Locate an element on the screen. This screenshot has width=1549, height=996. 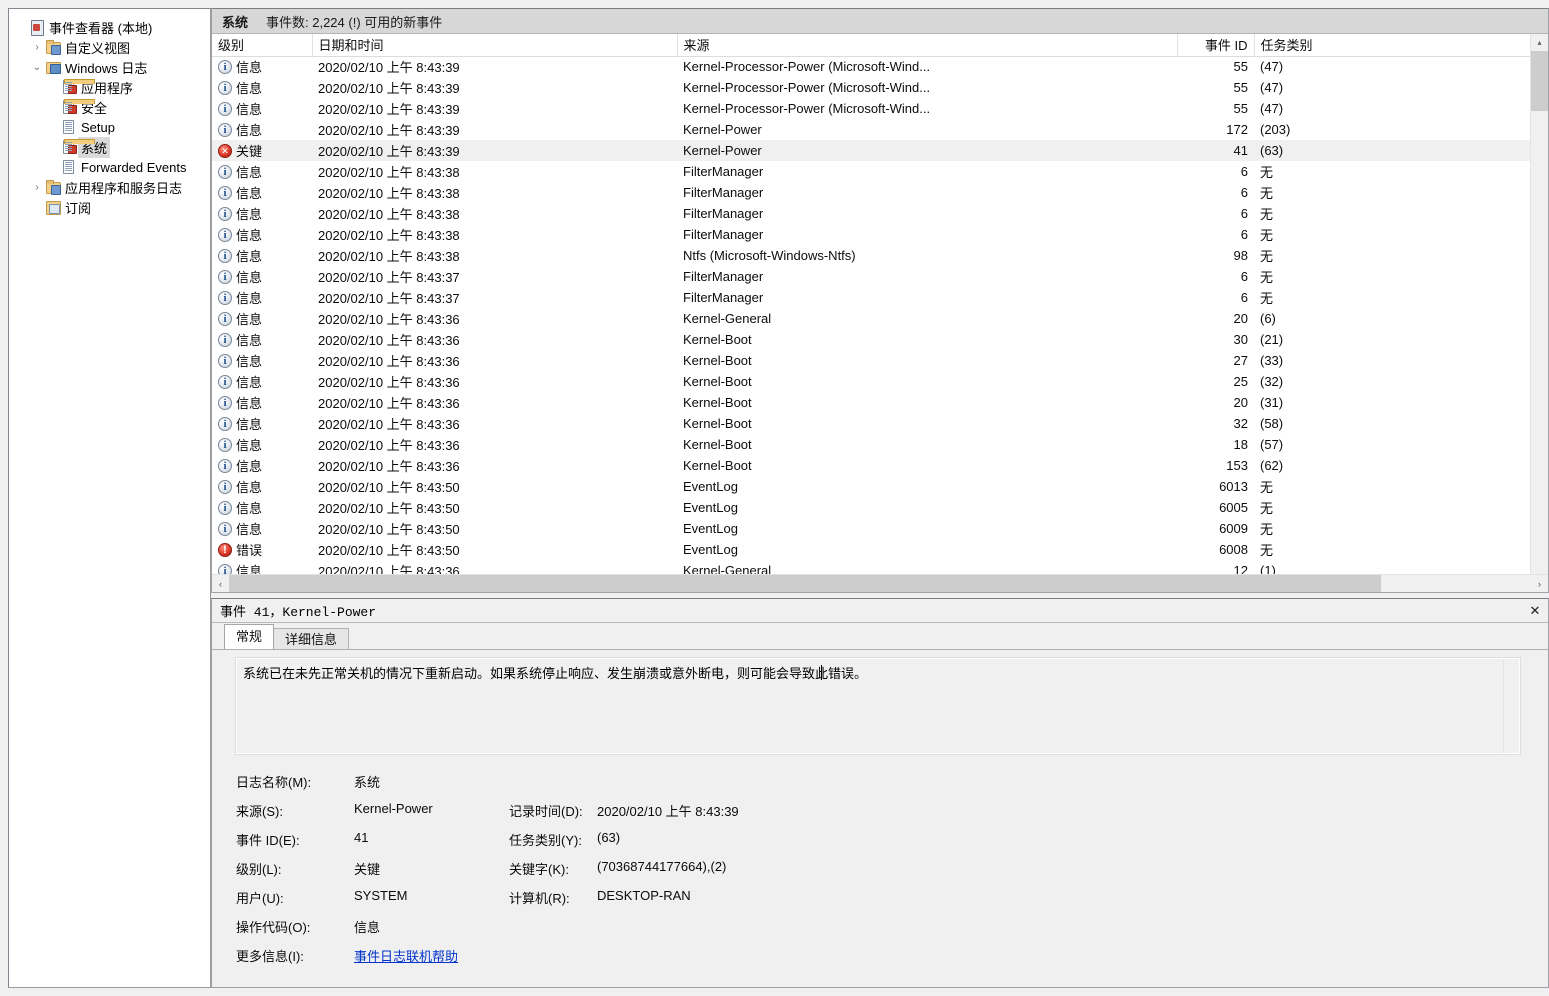
tree-item-2: ⌄ Windows 日志 is located at coordinates (109, 67).